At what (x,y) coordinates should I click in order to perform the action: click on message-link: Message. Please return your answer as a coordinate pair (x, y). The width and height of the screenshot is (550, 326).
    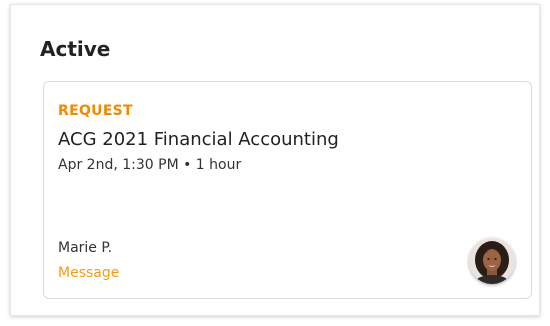
    Looking at the image, I should click on (88, 273).